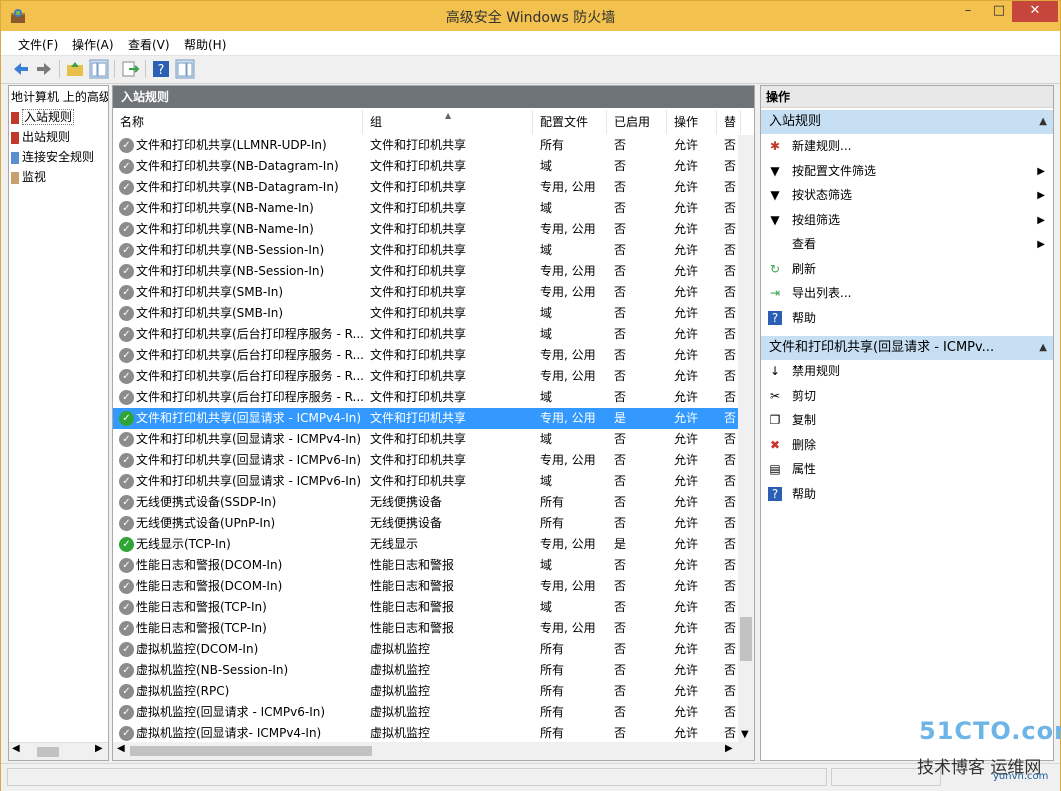 The width and height of the screenshot is (1061, 791). Describe the element at coordinates (229, 733) in the screenshot. I see `rule-name: 虚拟机监控(回显请求- ICMPv4-In)` at that location.